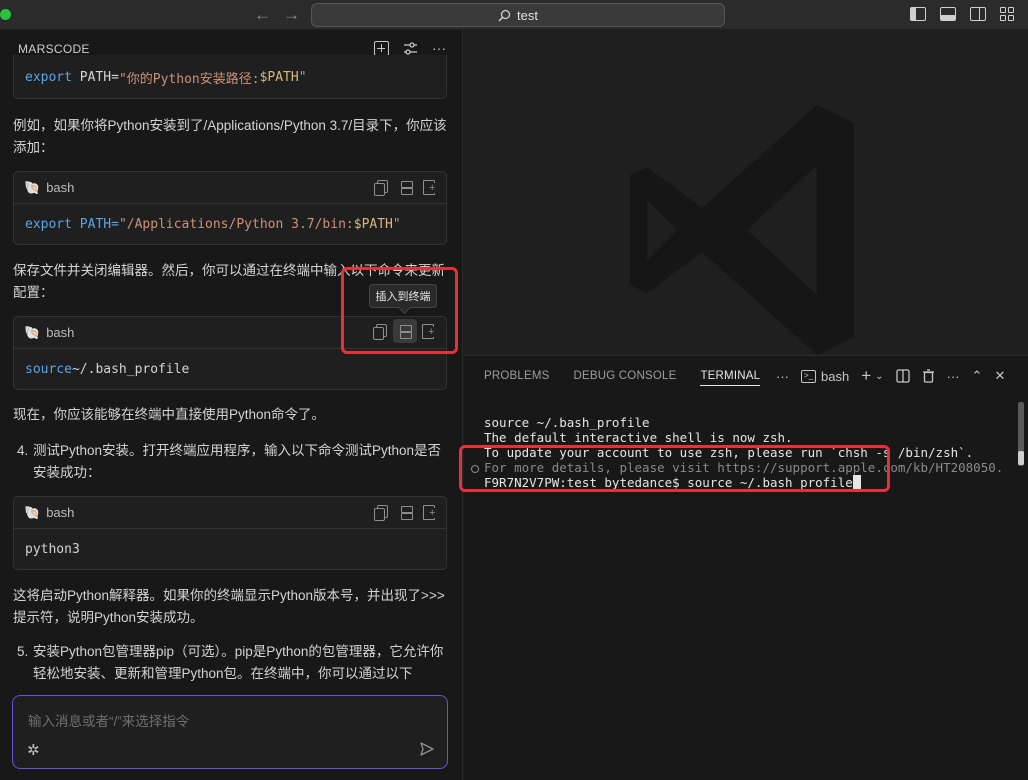 This screenshot has height=780, width=1028. What do you see at coordinates (230, 533) in the screenshot?
I see `code-block: 🐚 bash python3` at bounding box center [230, 533].